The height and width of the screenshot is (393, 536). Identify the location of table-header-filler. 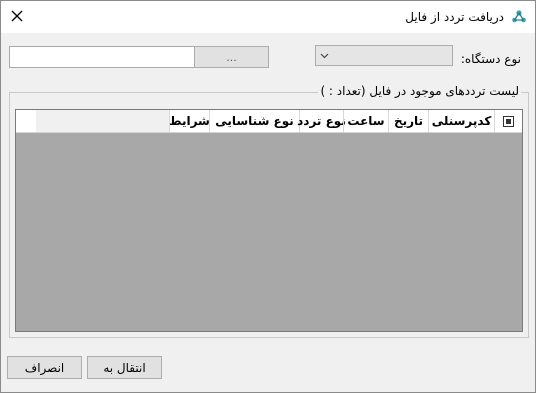
(102, 121).